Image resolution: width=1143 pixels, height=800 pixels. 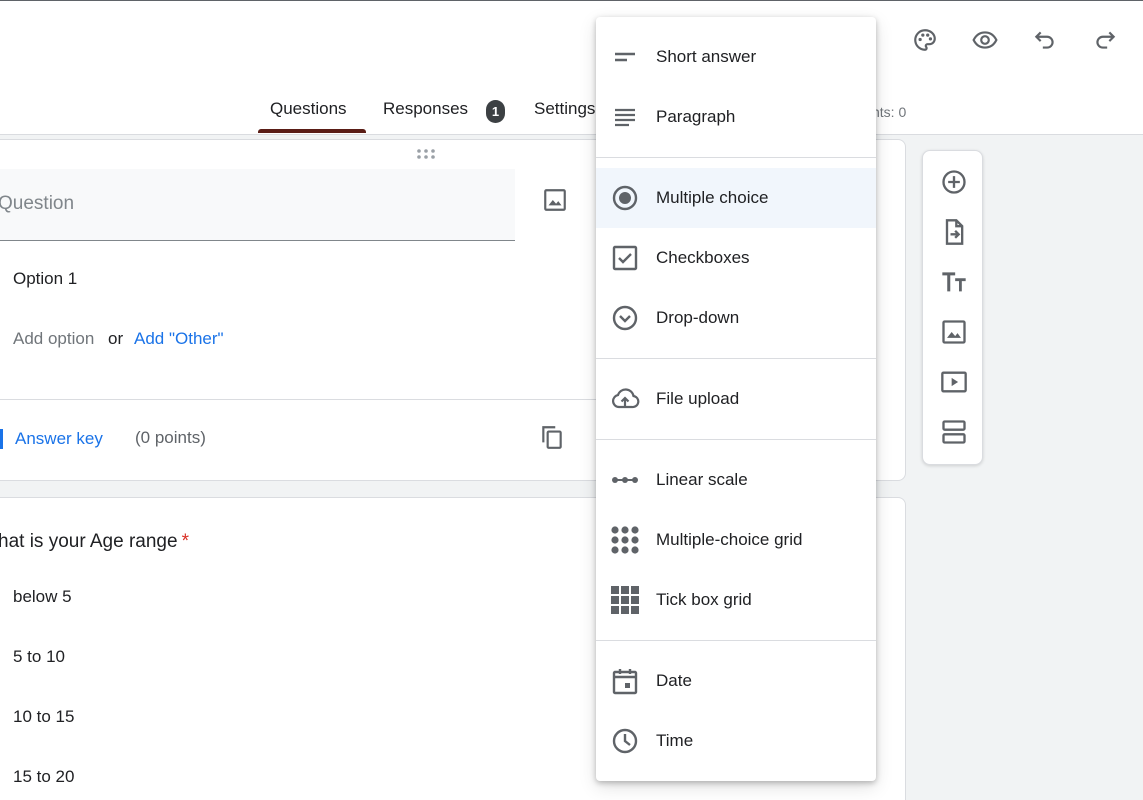 I want to click on option-1-label: Option 1, so click(x=45, y=279).